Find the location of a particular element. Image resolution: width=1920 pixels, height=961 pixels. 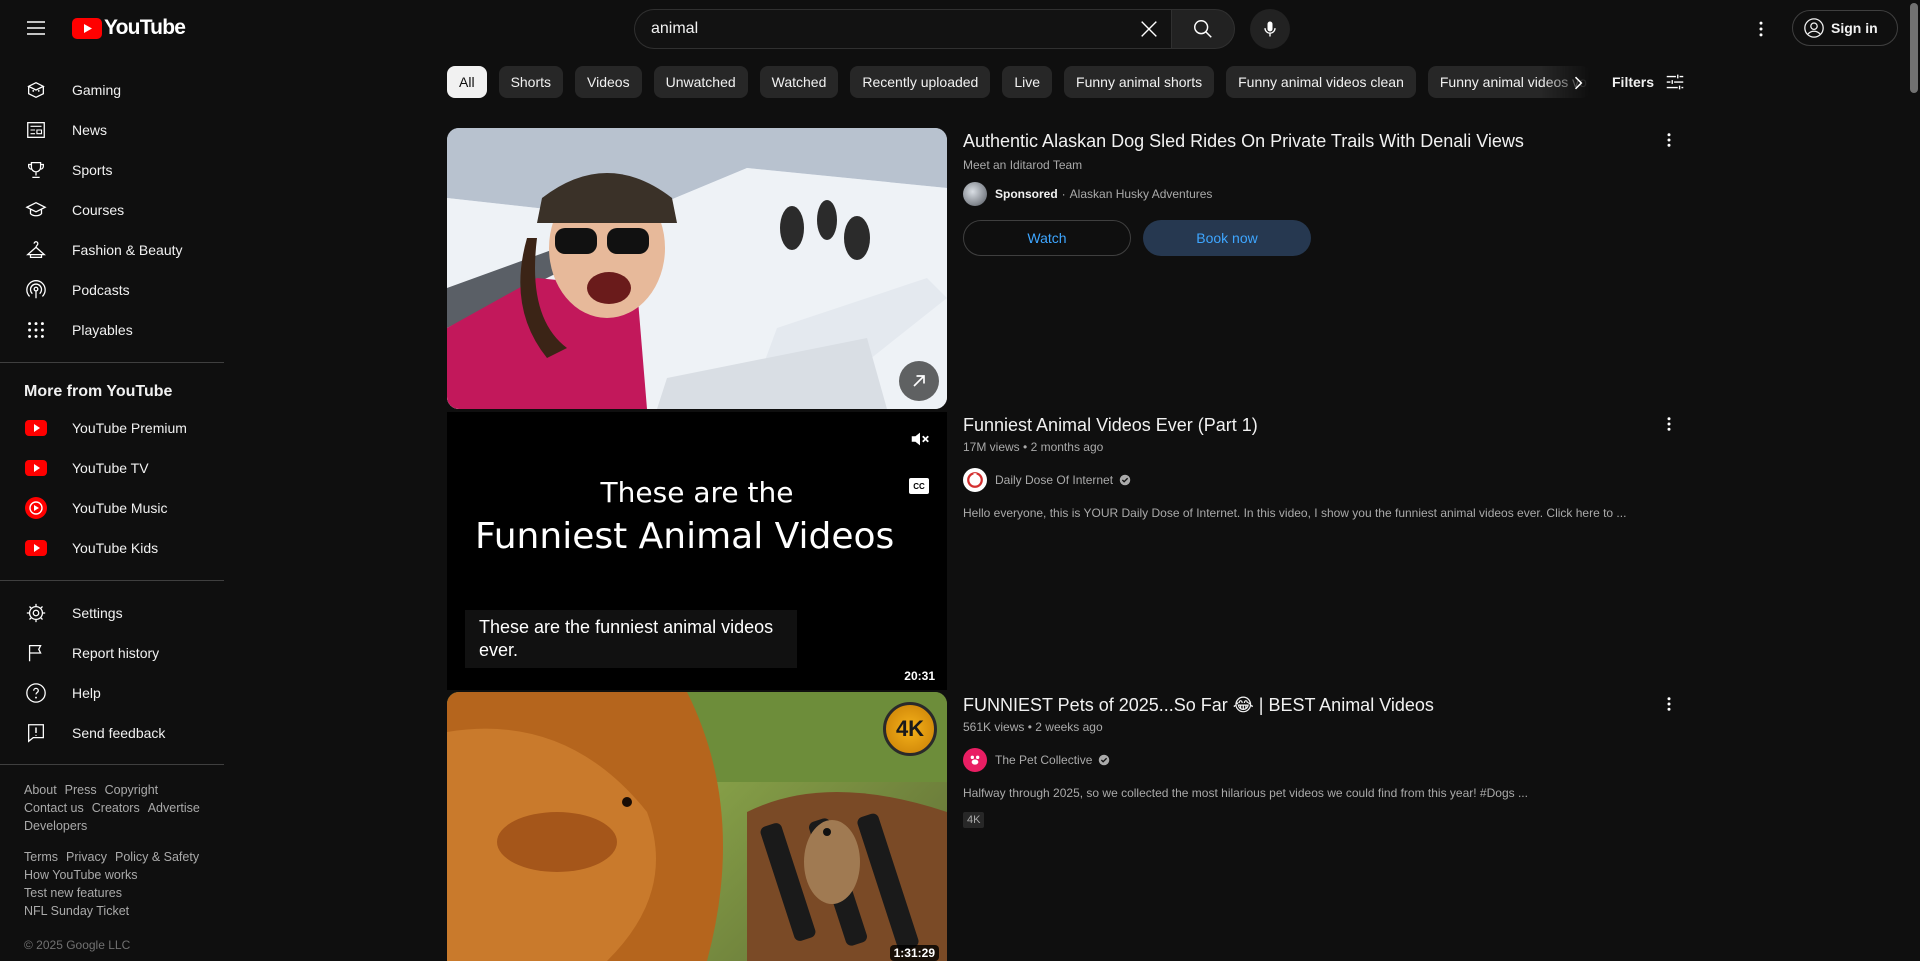

captions-button: CC is located at coordinates (919, 486).